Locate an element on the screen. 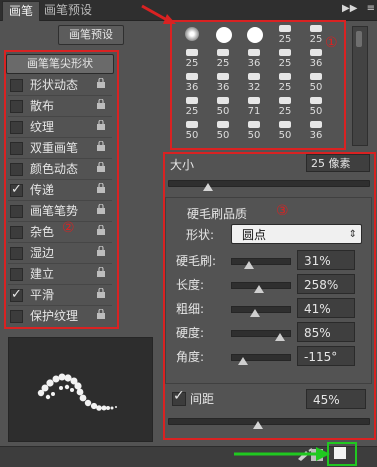  param-value-input: -115° is located at coordinates (326, 356).